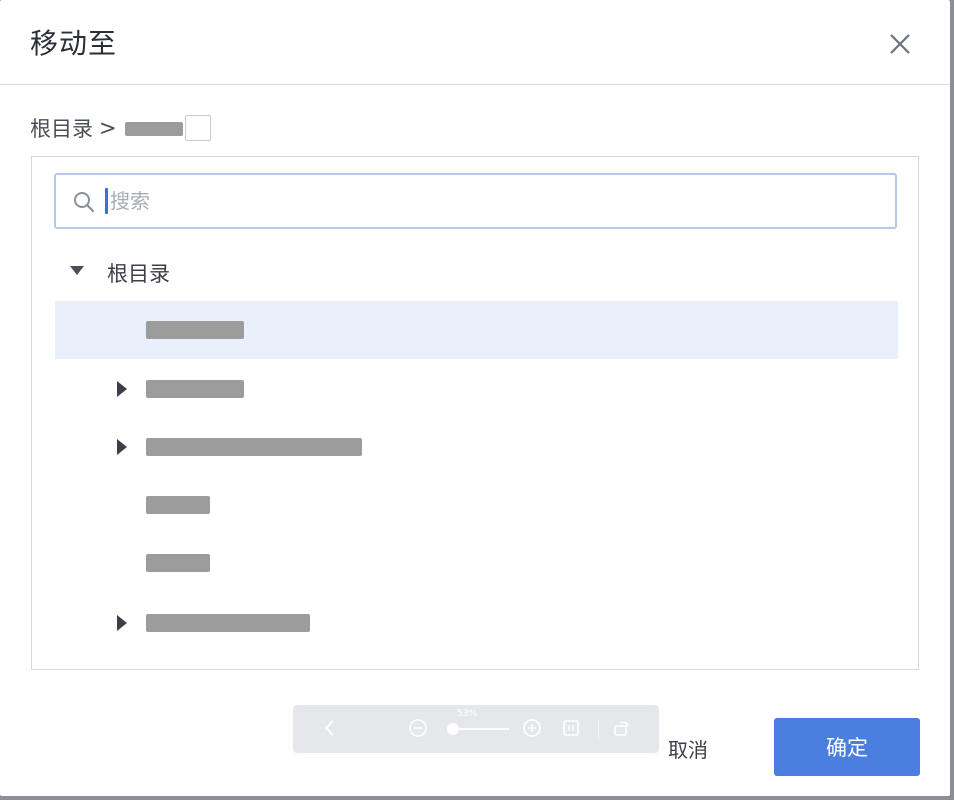 The image size is (954, 800). What do you see at coordinates (467, 714) in the screenshot?
I see `zoom-level-label: 53%` at bounding box center [467, 714].